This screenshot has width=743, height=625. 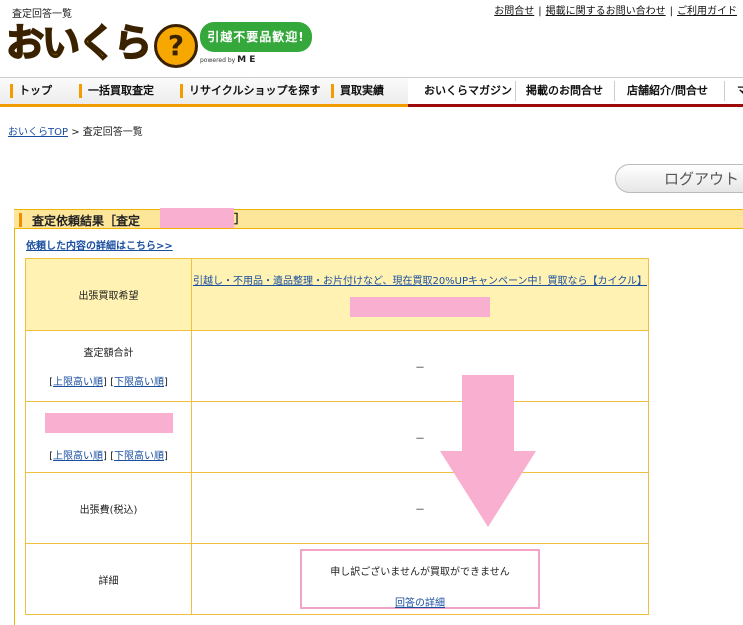 What do you see at coordinates (468, 90) in the screenshot?
I see `nav-magazine: おいくらマガジン` at bounding box center [468, 90].